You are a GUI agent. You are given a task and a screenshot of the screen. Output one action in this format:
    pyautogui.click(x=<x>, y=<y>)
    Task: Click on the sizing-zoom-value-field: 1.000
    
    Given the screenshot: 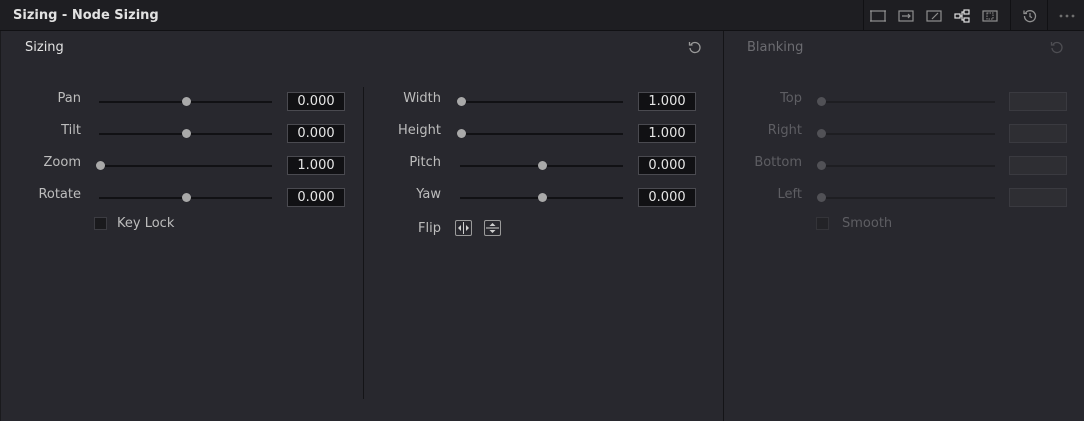 What is the action you would take?
    pyautogui.click(x=316, y=165)
    